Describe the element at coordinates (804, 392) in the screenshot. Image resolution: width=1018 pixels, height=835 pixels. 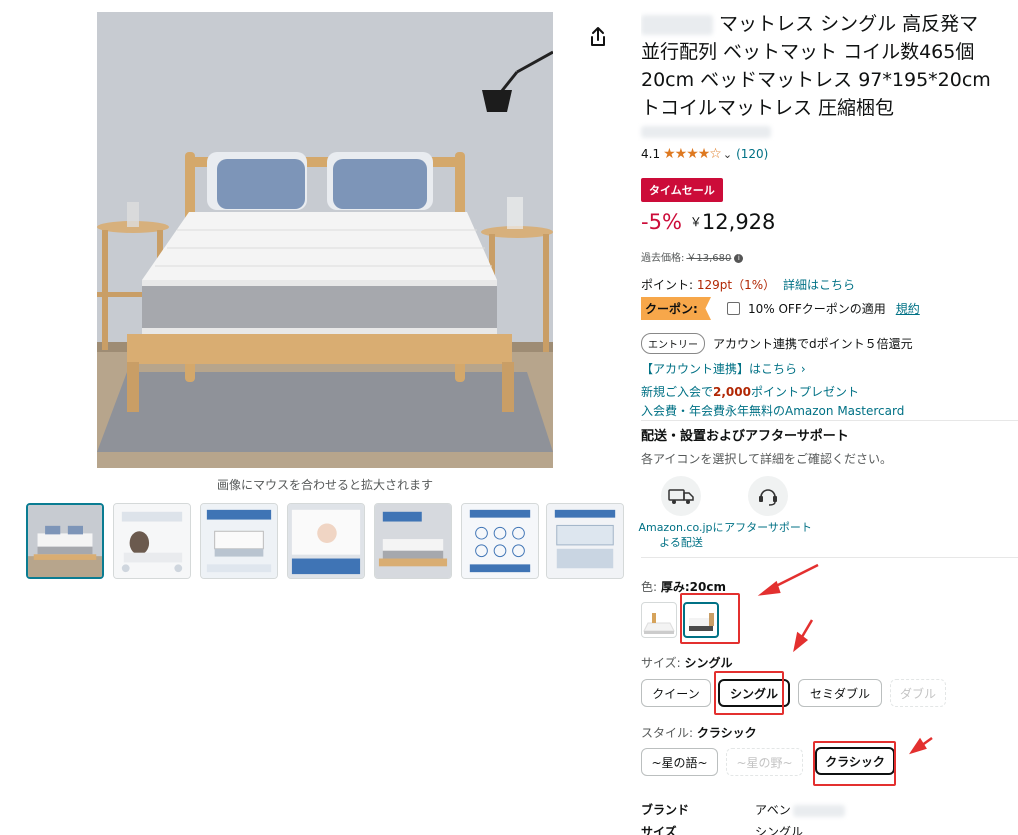
I see `promo-text-post: ポイントプレゼント` at that location.